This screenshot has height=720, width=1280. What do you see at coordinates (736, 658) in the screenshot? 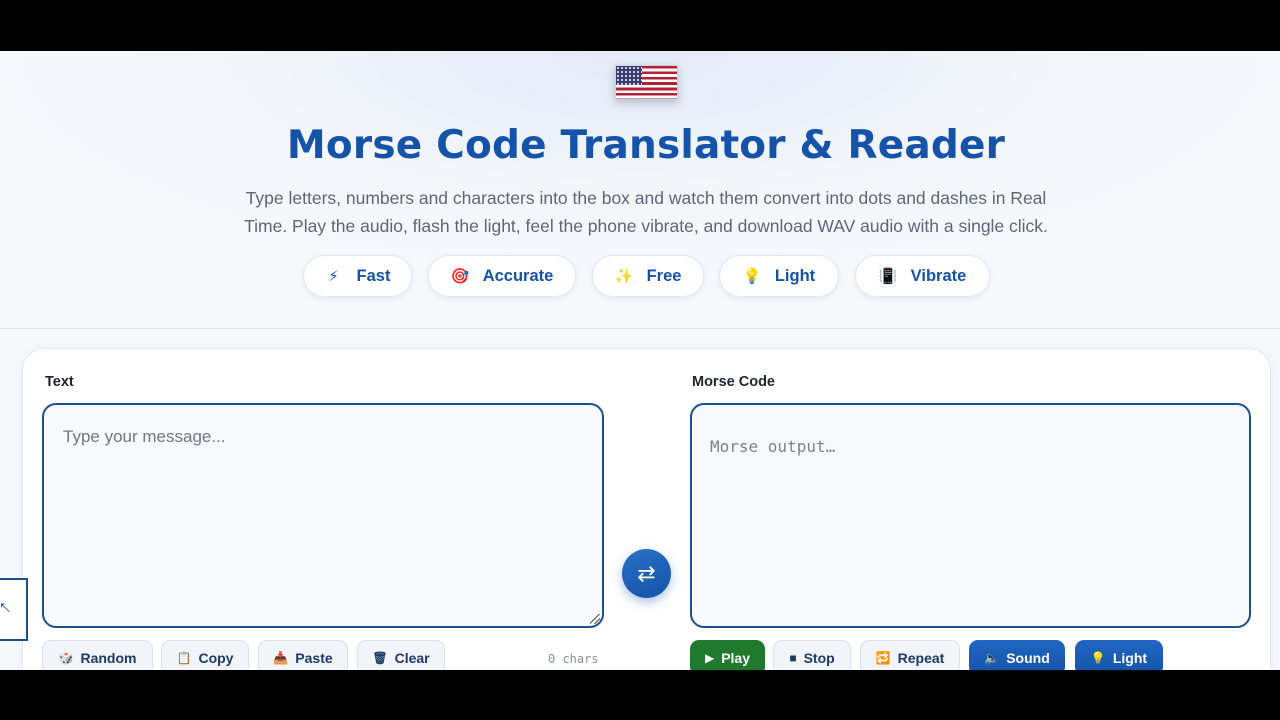
I see `button-label: Play` at bounding box center [736, 658].